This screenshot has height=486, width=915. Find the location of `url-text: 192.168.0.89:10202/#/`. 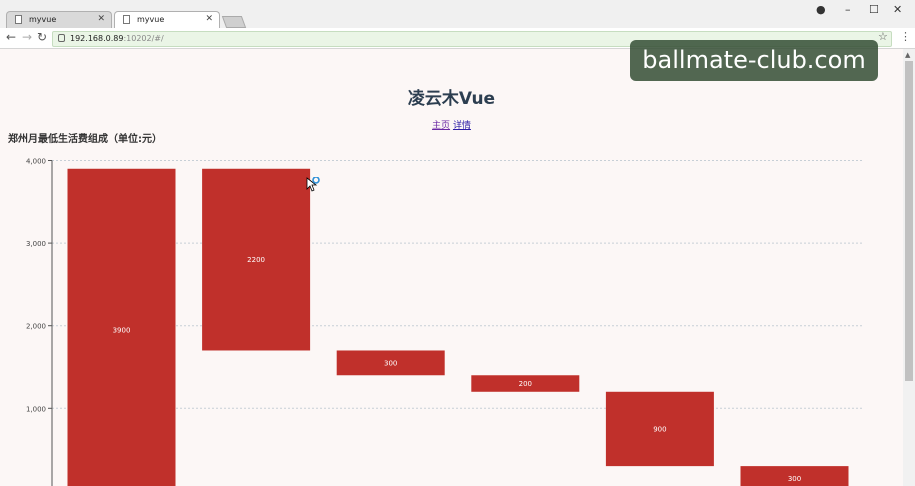

url-text: 192.168.0.89:10202/#/ is located at coordinates (117, 38).